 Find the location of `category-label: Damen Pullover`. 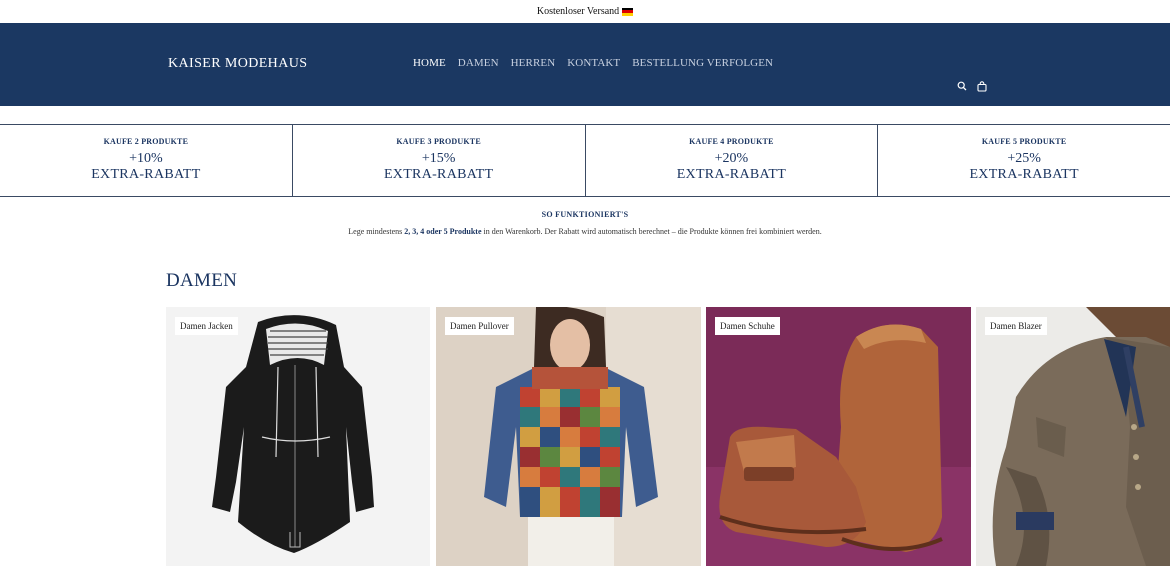

category-label: Damen Pullover is located at coordinates (479, 326).